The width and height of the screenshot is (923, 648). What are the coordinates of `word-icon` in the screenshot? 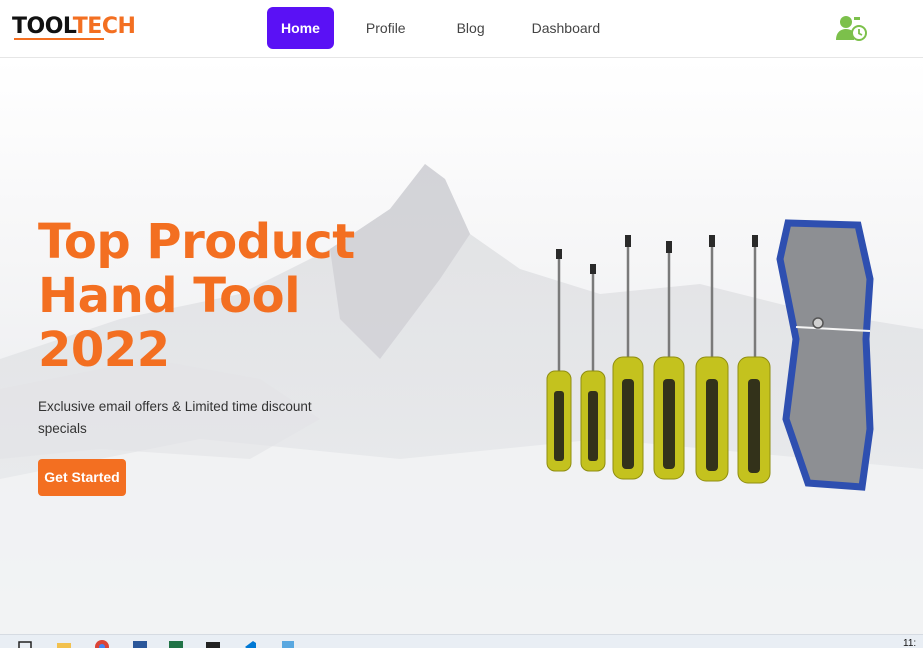 It's located at (140, 644).